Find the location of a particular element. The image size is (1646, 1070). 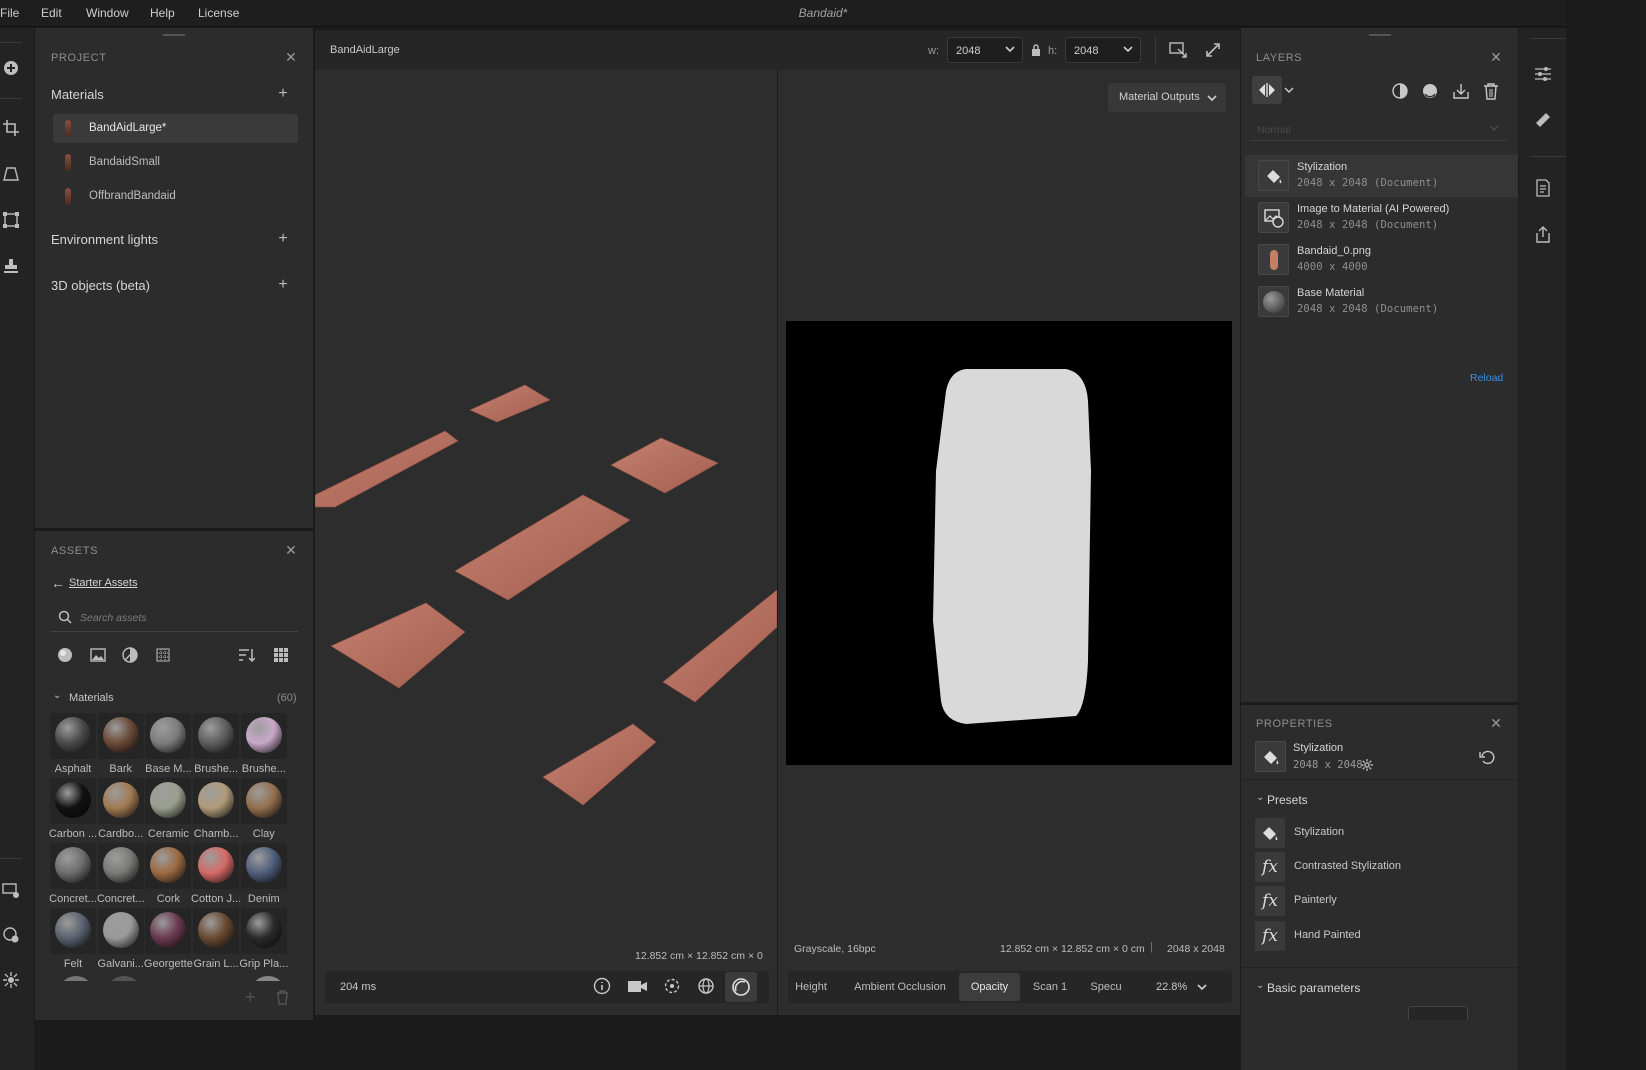

share-icon is located at coordinates (1543, 234).